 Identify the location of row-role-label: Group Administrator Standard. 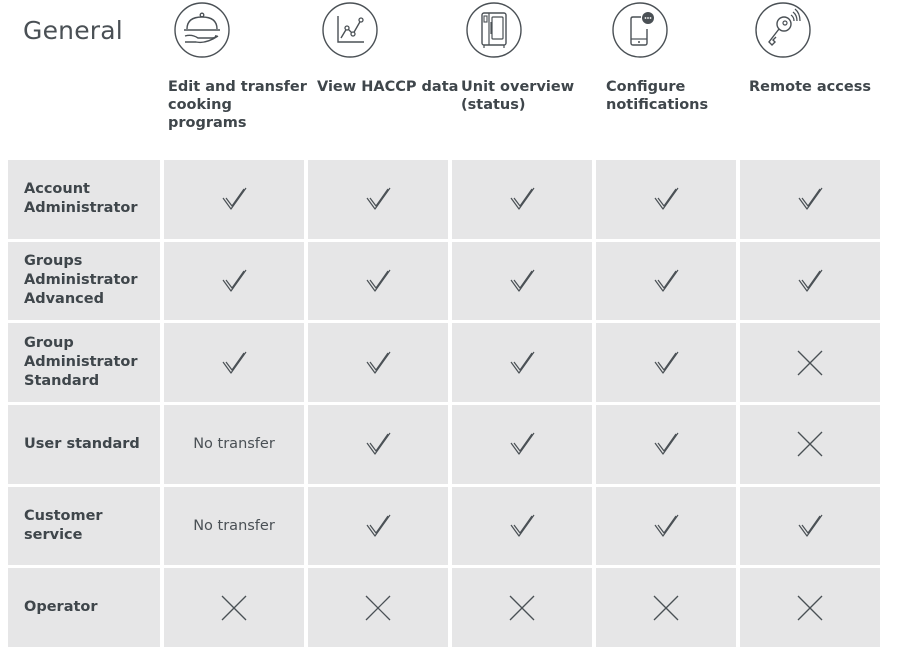
(84, 362).